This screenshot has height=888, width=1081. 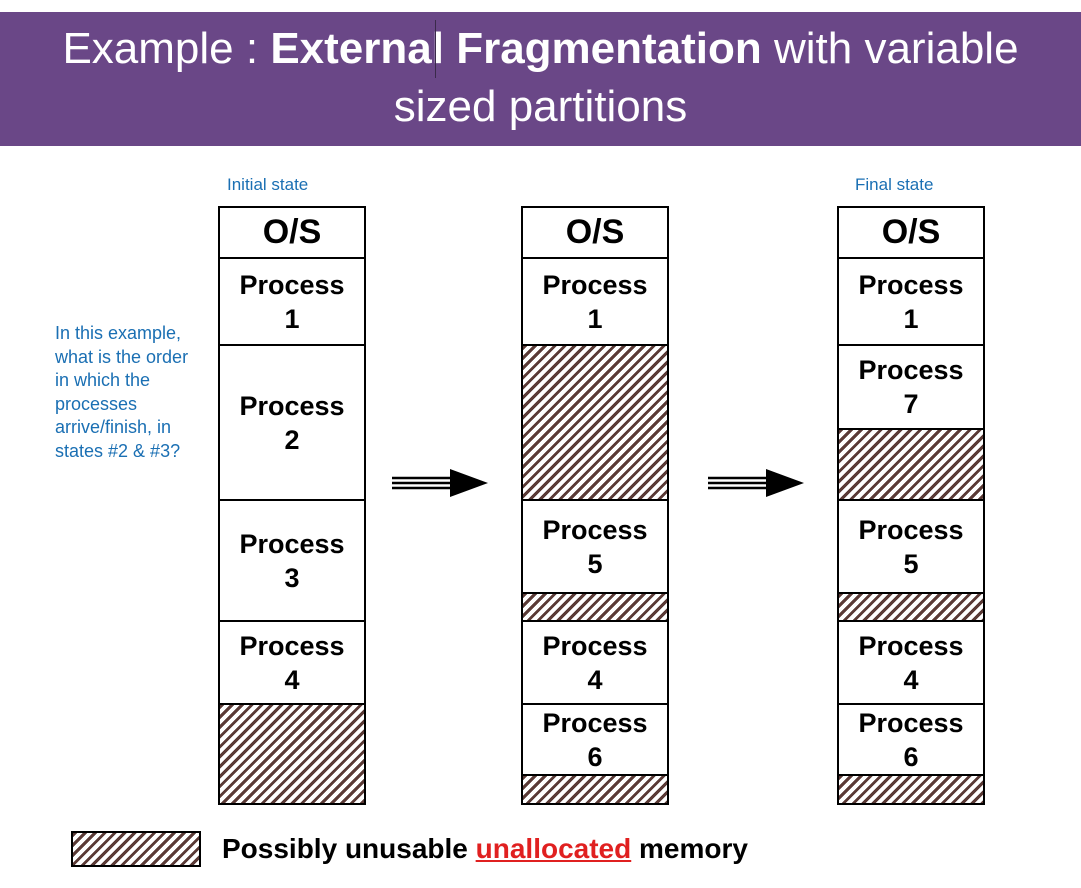 I want to click on initial-state-label: Initial state, so click(x=268, y=184).